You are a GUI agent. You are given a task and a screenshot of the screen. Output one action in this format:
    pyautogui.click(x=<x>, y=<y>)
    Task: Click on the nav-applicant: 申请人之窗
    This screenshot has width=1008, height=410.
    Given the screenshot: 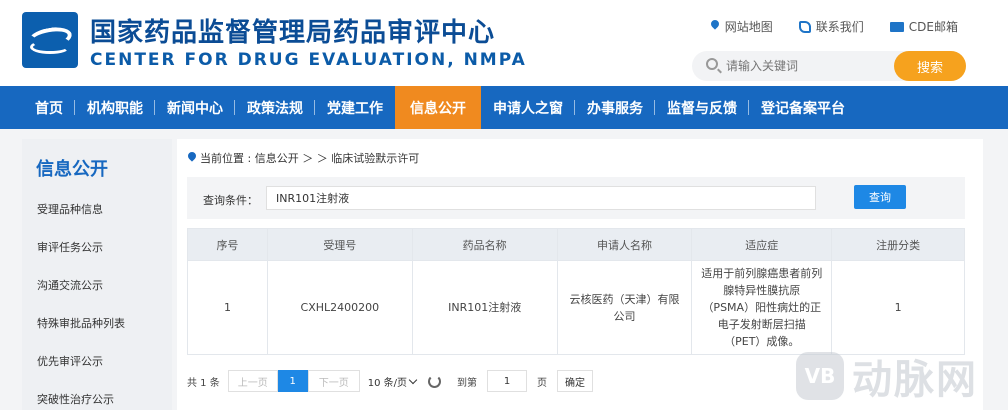 What is the action you would take?
    pyautogui.click(x=528, y=107)
    